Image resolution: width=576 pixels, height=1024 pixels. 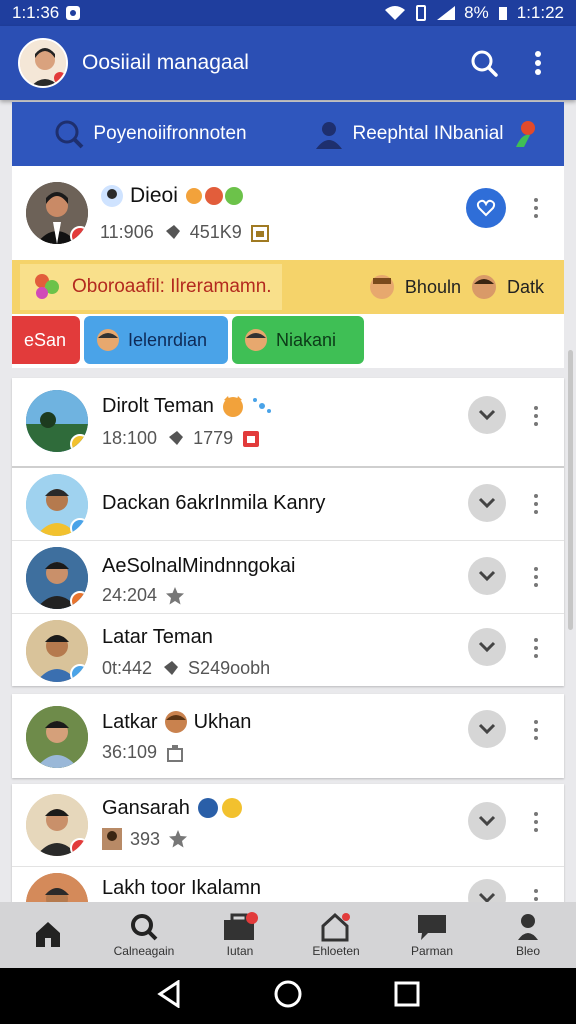 I want to click on contact-meta: 24:204, so click(x=143, y=595).